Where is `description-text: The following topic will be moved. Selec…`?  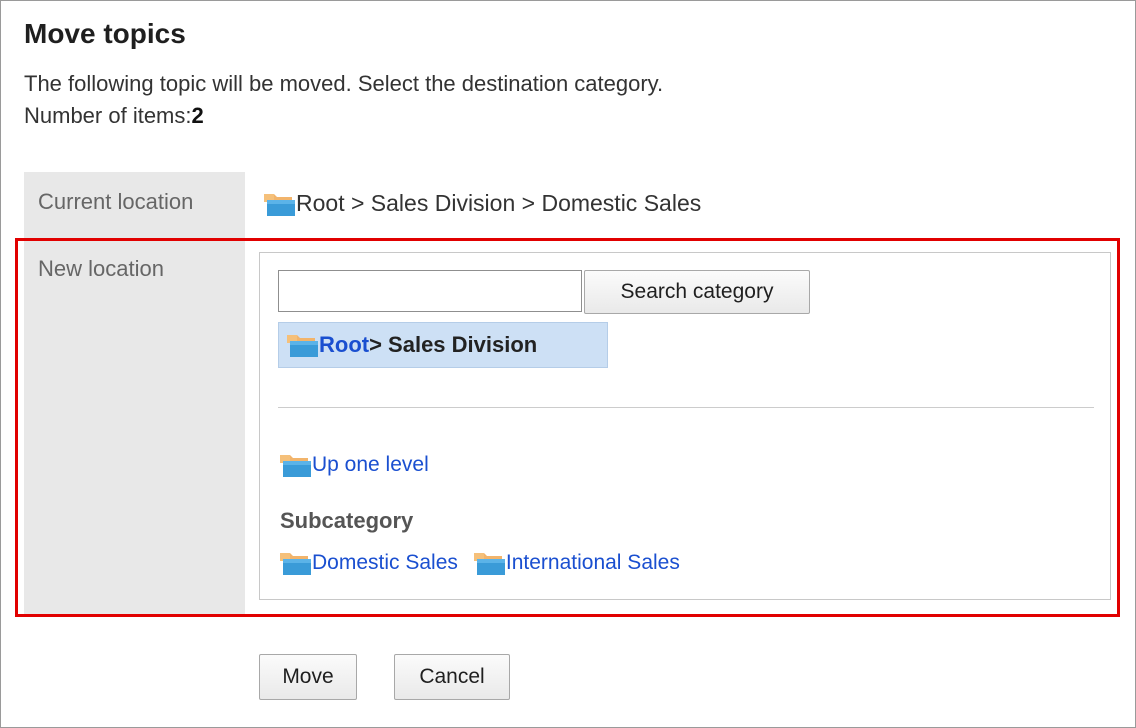
description-text: The following topic will be moved. Selec… is located at coordinates (344, 83).